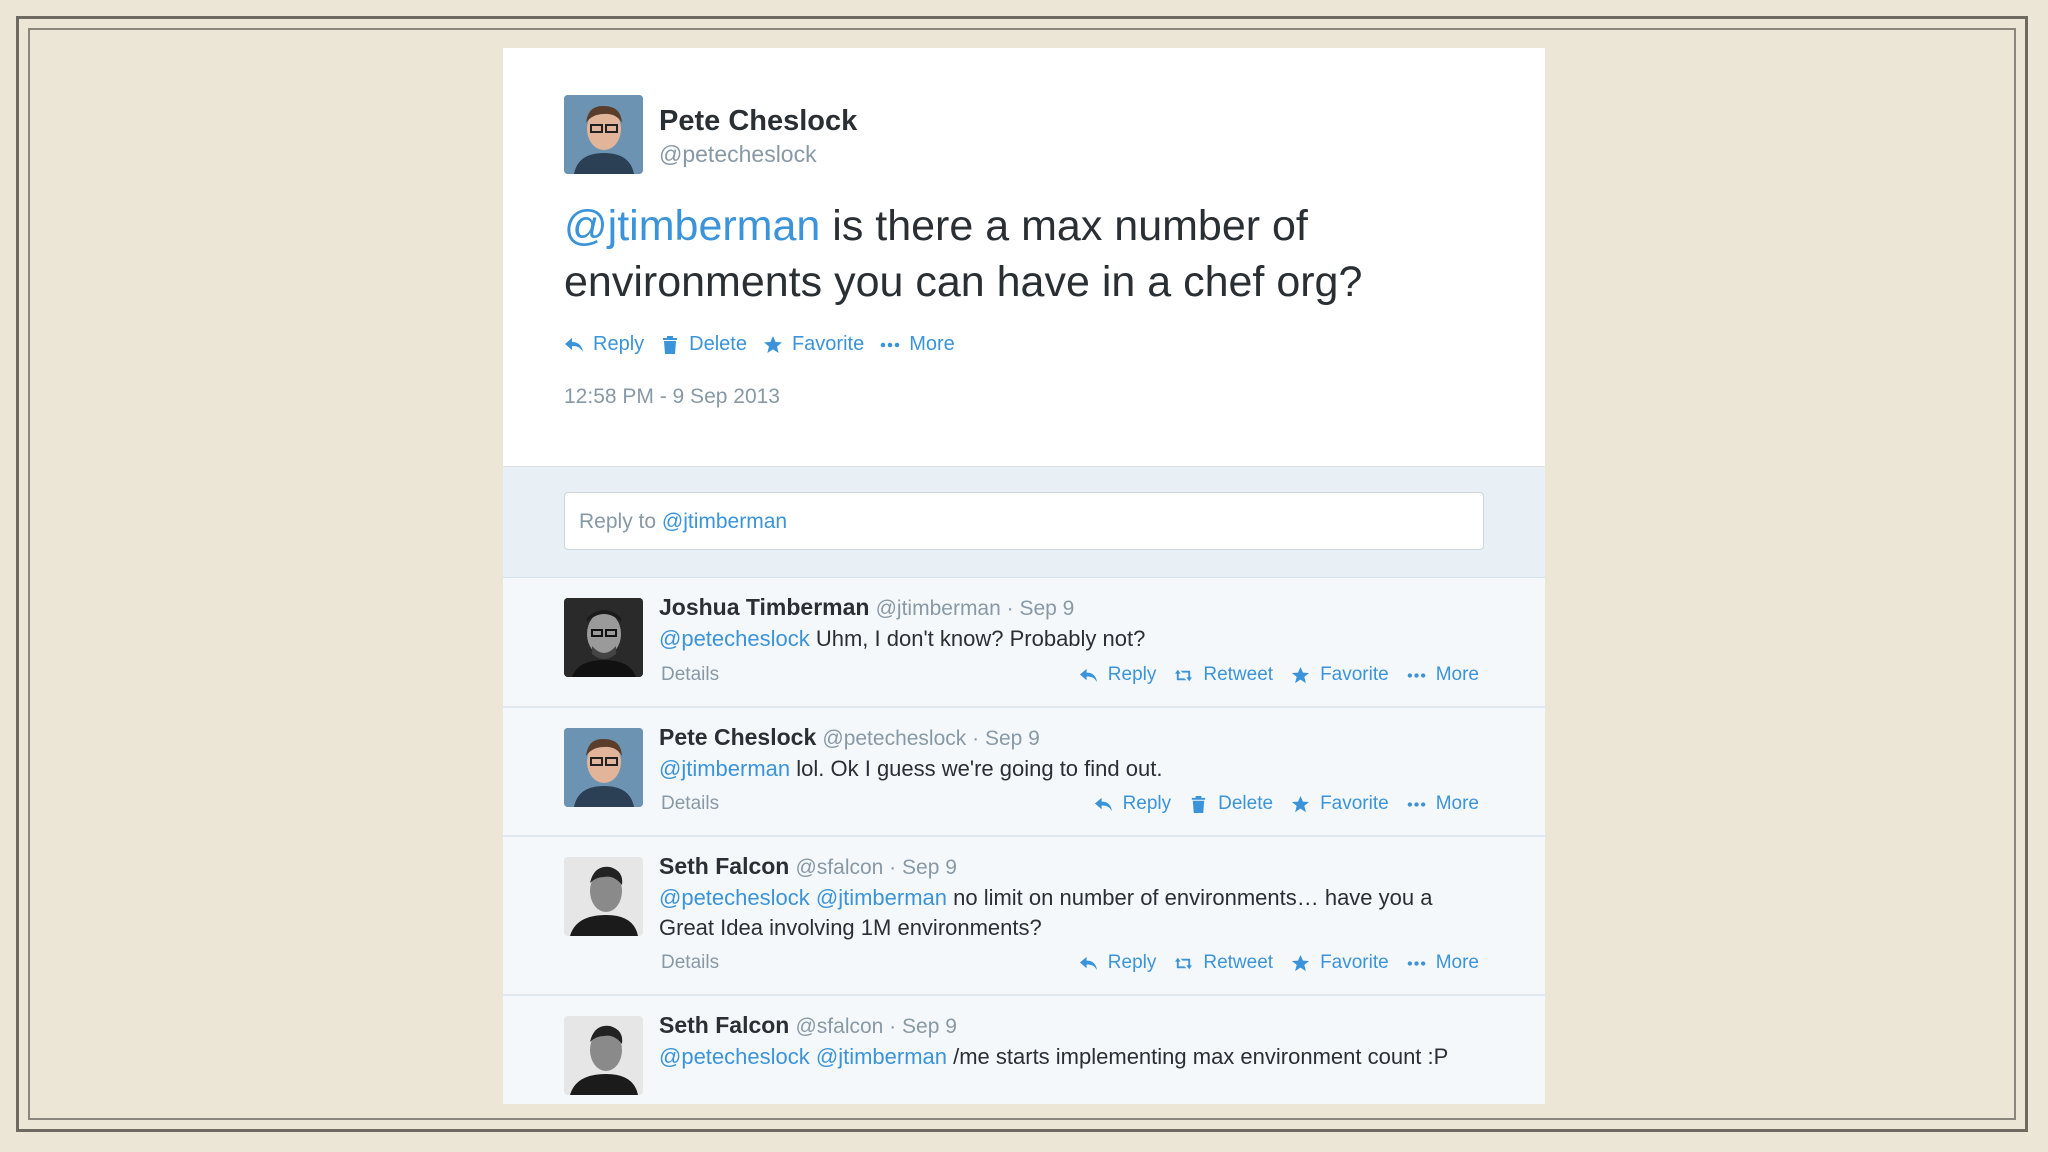 This screenshot has height=1152, width=2048. What do you see at coordinates (672, 397) in the screenshot?
I see `tweet-timestamp: 12:58 PM - 9 Sep 2013` at bounding box center [672, 397].